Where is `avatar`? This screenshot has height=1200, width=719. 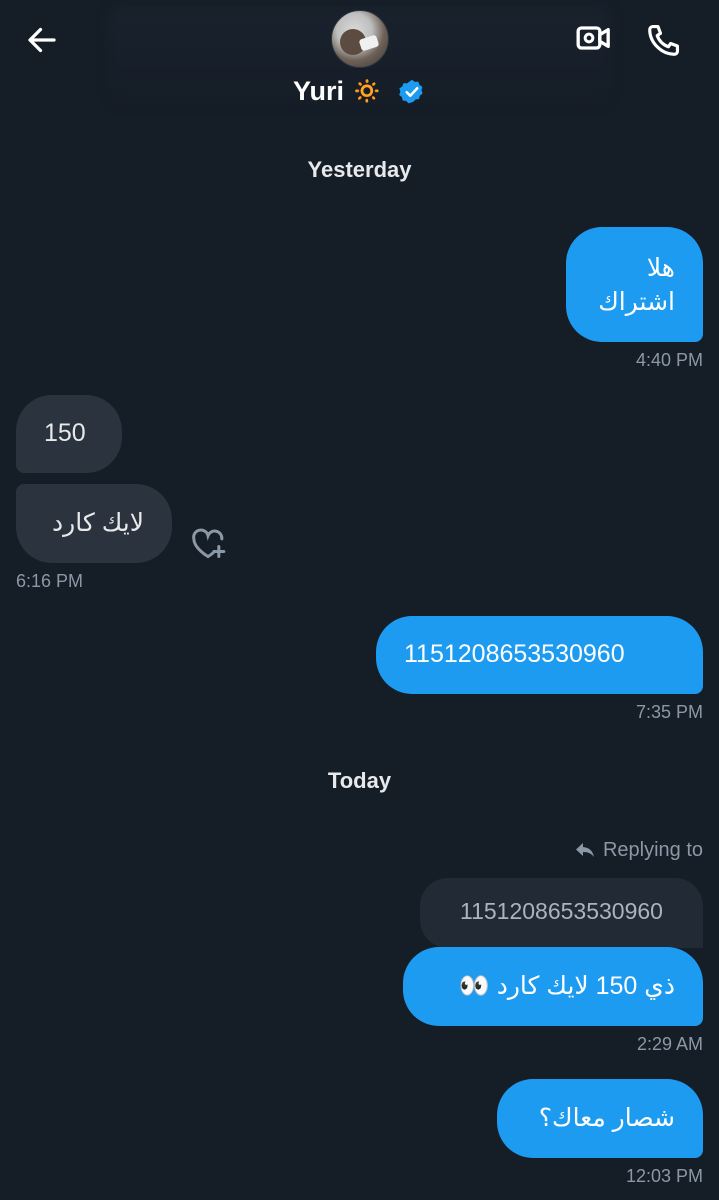 avatar is located at coordinates (360, 39).